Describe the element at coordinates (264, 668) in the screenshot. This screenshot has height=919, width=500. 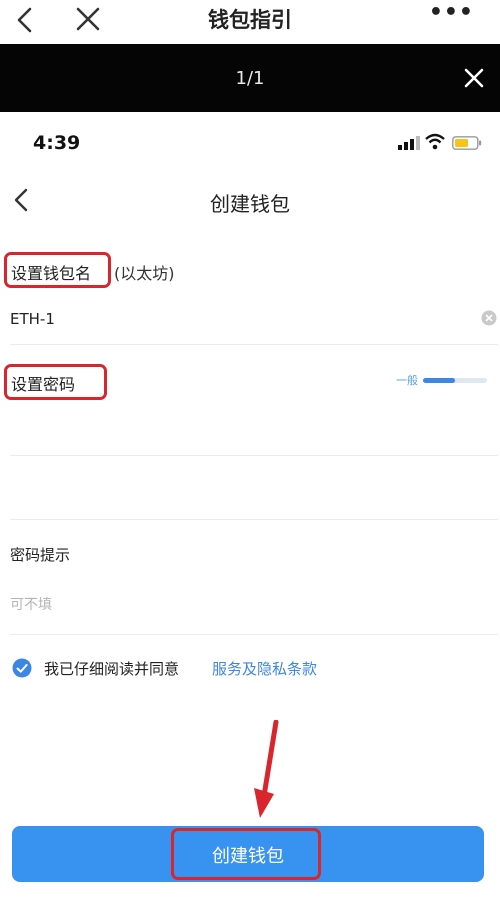
I see `terms-link: 服务及隐私条款` at that location.